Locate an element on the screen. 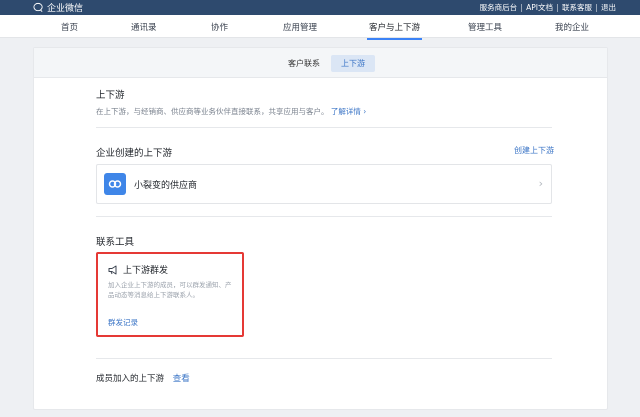 This screenshot has width=640, height=417. page-description: 在上下游，与经销商、供应商等业务伙伴直接联系，共享应用与客户。 了解详情 › is located at coordinates (231, 111).